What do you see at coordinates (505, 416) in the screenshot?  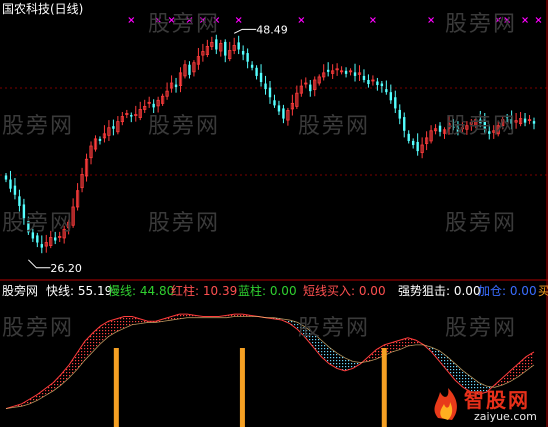 I see `brand-url: zaiyue.com` at bounding box center [505, 416].